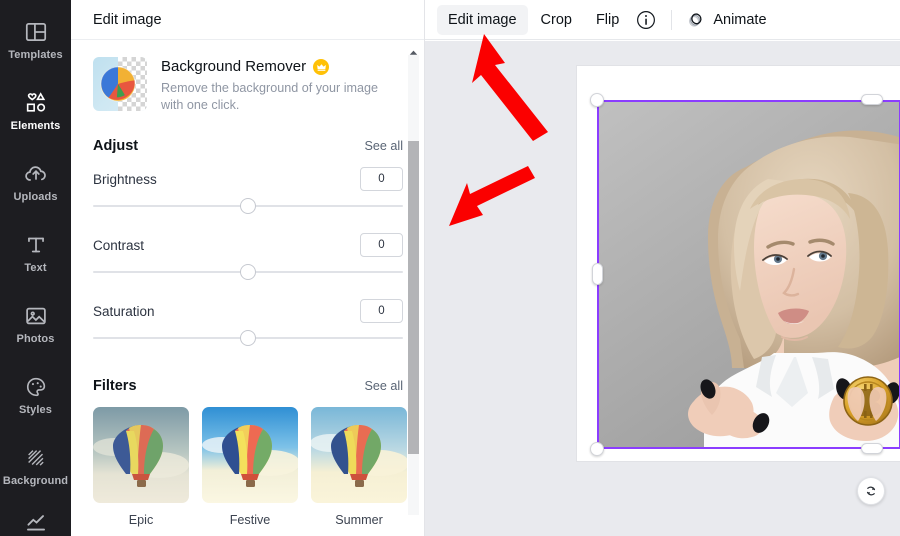 The height and width of the screenshot is (536, 900). I want to click on adjust-section-header: Adjust See all, so click(248, 146).